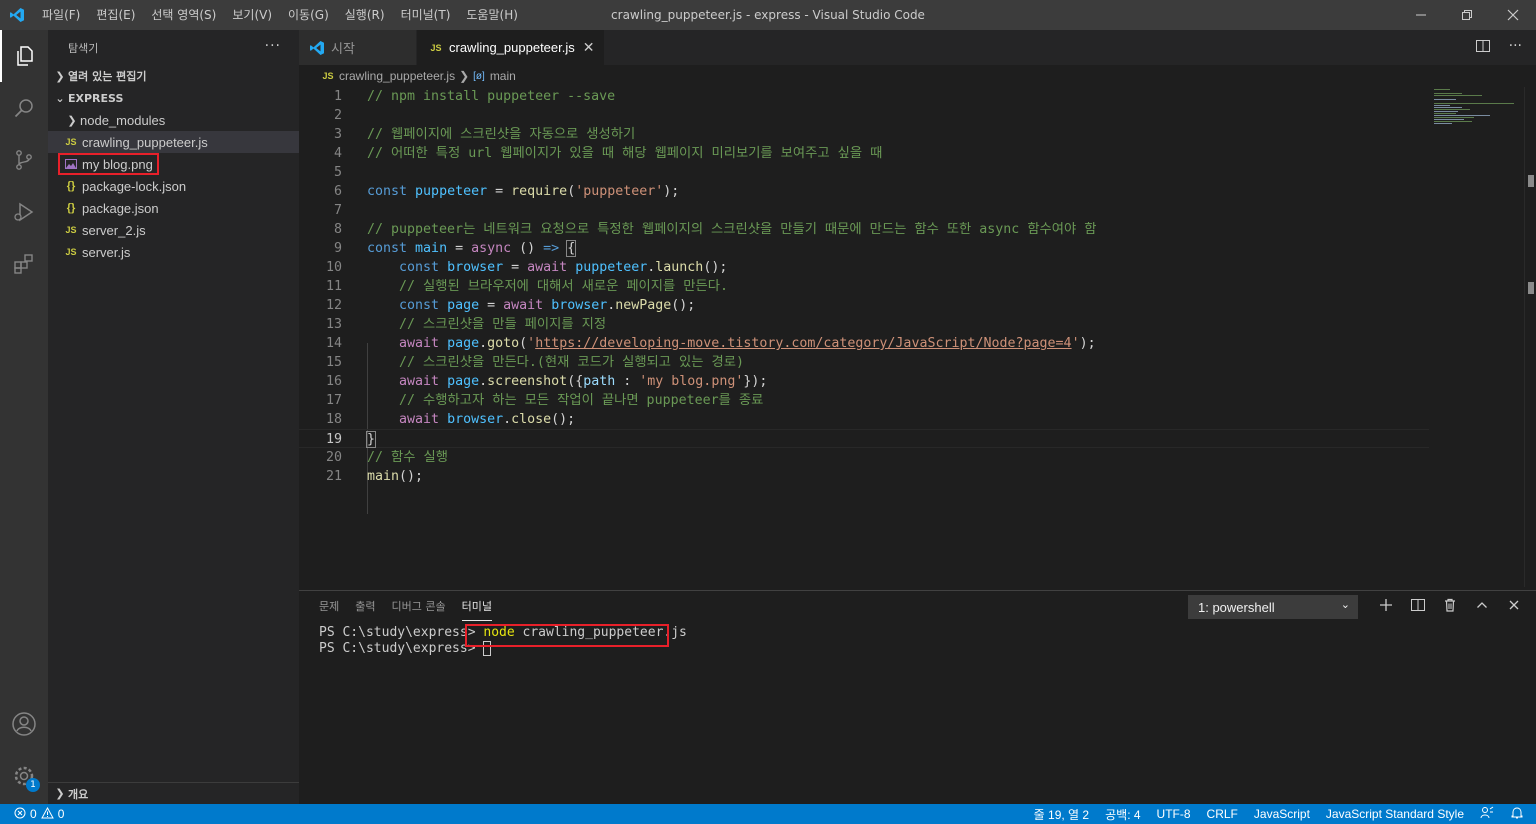  I want to click on breadcrumb-symbol: main, so click(503, 76).